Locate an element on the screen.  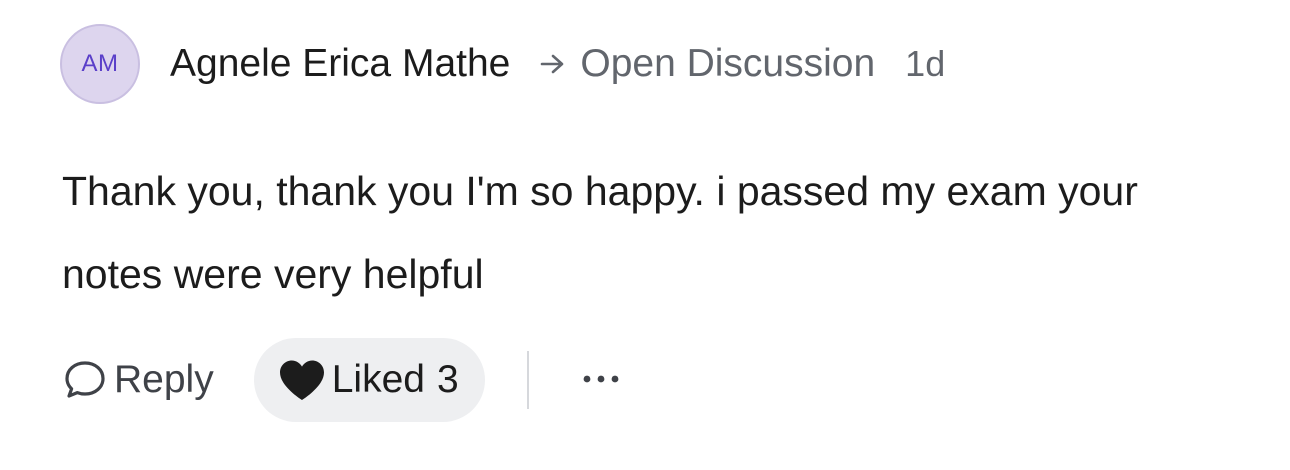
actions-divider is located at coordinates (527, 380).